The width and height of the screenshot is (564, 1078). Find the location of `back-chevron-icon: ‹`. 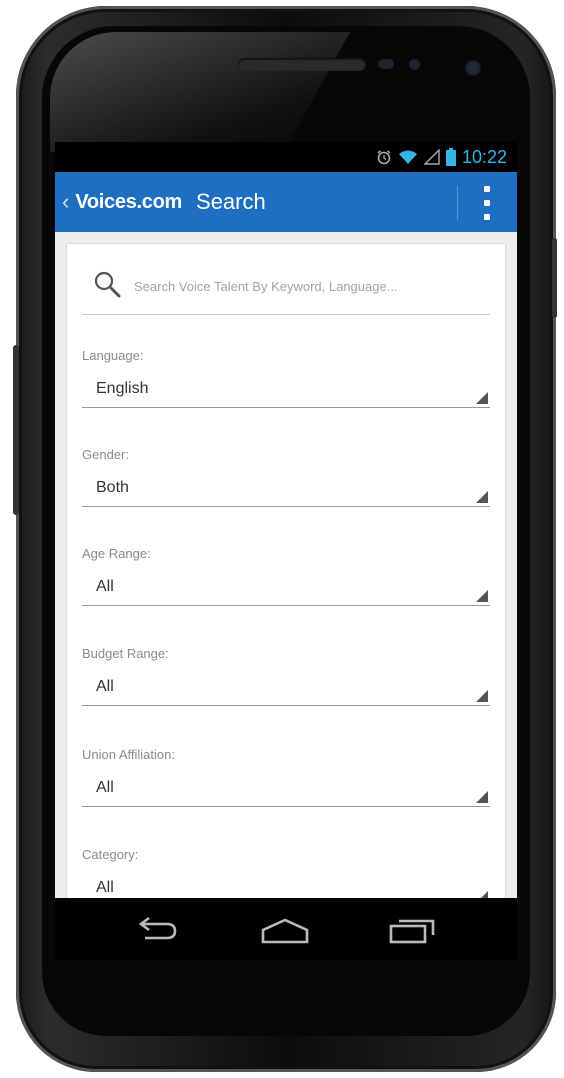

back-chevron-icon: ‹ is located at coordinates (65, 202).